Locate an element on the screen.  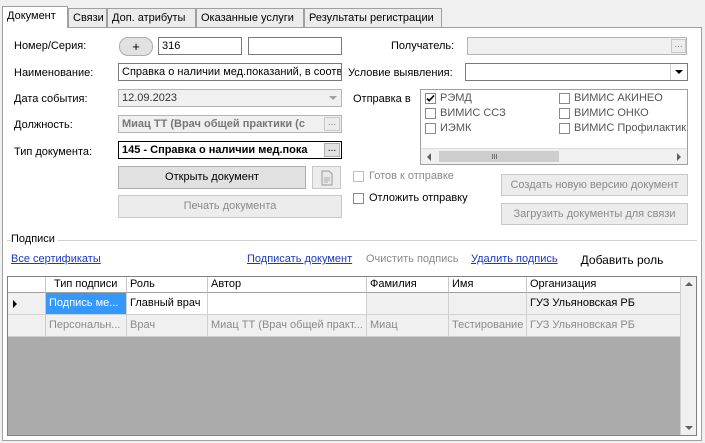
condition-label: Условие выявления: is located at coordinates (400, 73).